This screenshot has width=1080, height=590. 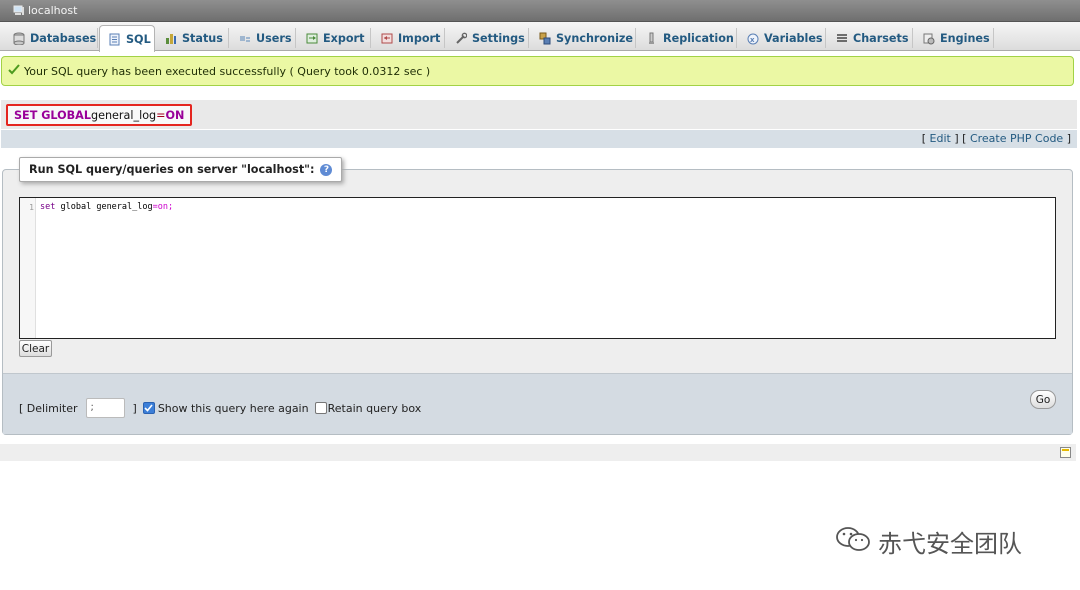 I want to click on console-icon, so click(x=1065, y=452).